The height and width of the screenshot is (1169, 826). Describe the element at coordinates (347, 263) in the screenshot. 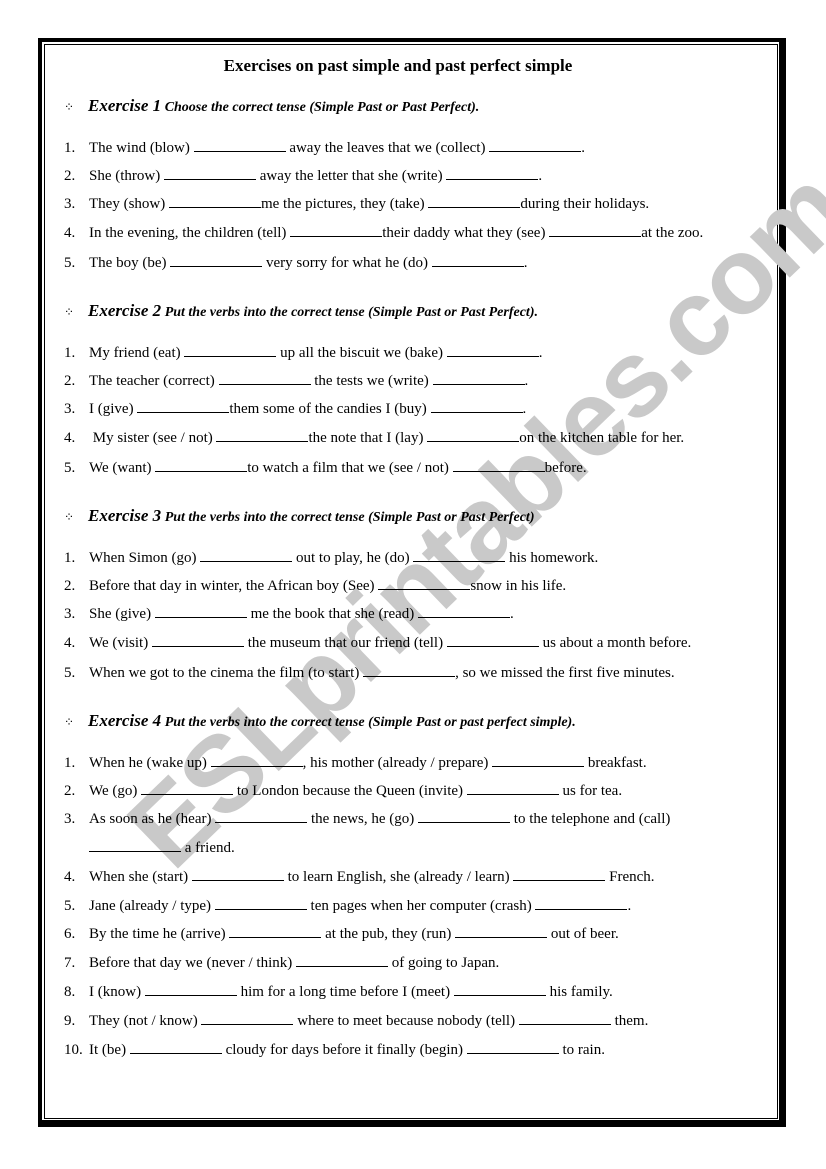

I see `item-text: very sorry for what he (do)` at that location.